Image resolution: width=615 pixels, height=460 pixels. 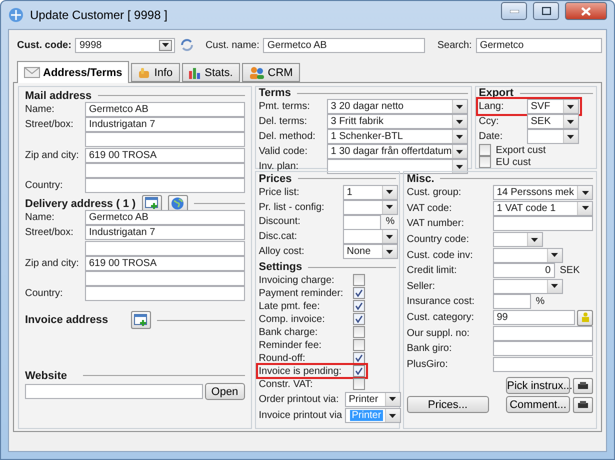 What do you see at coordinates (432, 270) in the screenshot?
I see `field-label: Credit limit:` at bounding box center [432, 270].